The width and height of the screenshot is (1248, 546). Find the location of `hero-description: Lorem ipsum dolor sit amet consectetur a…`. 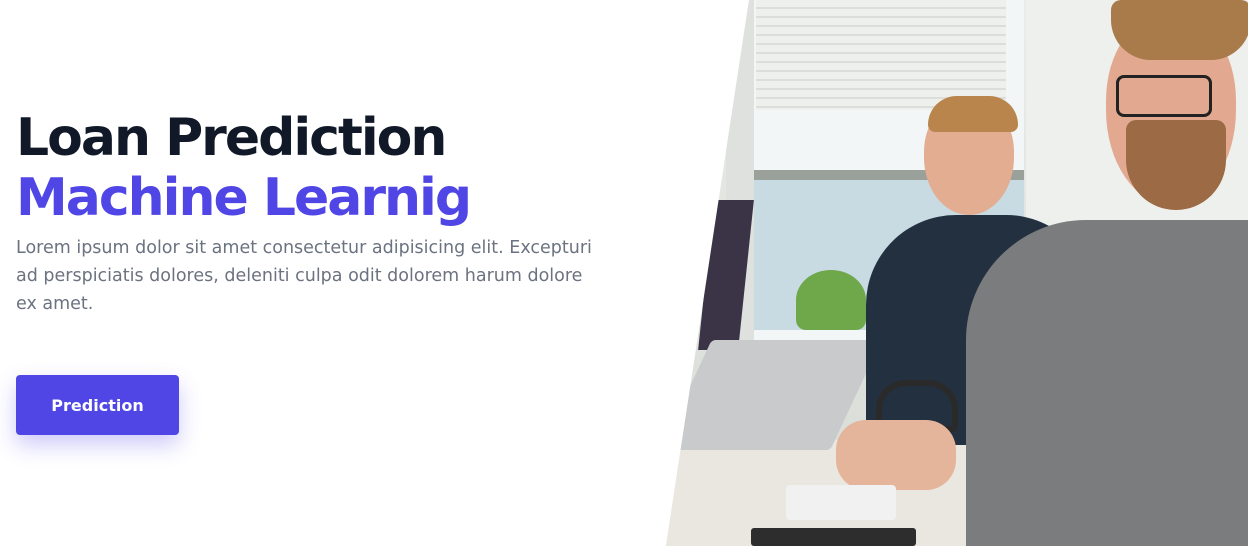

hero-description: Lorem ipsum dolor sit amet consectetur a… is located at coordinates (304, 276).